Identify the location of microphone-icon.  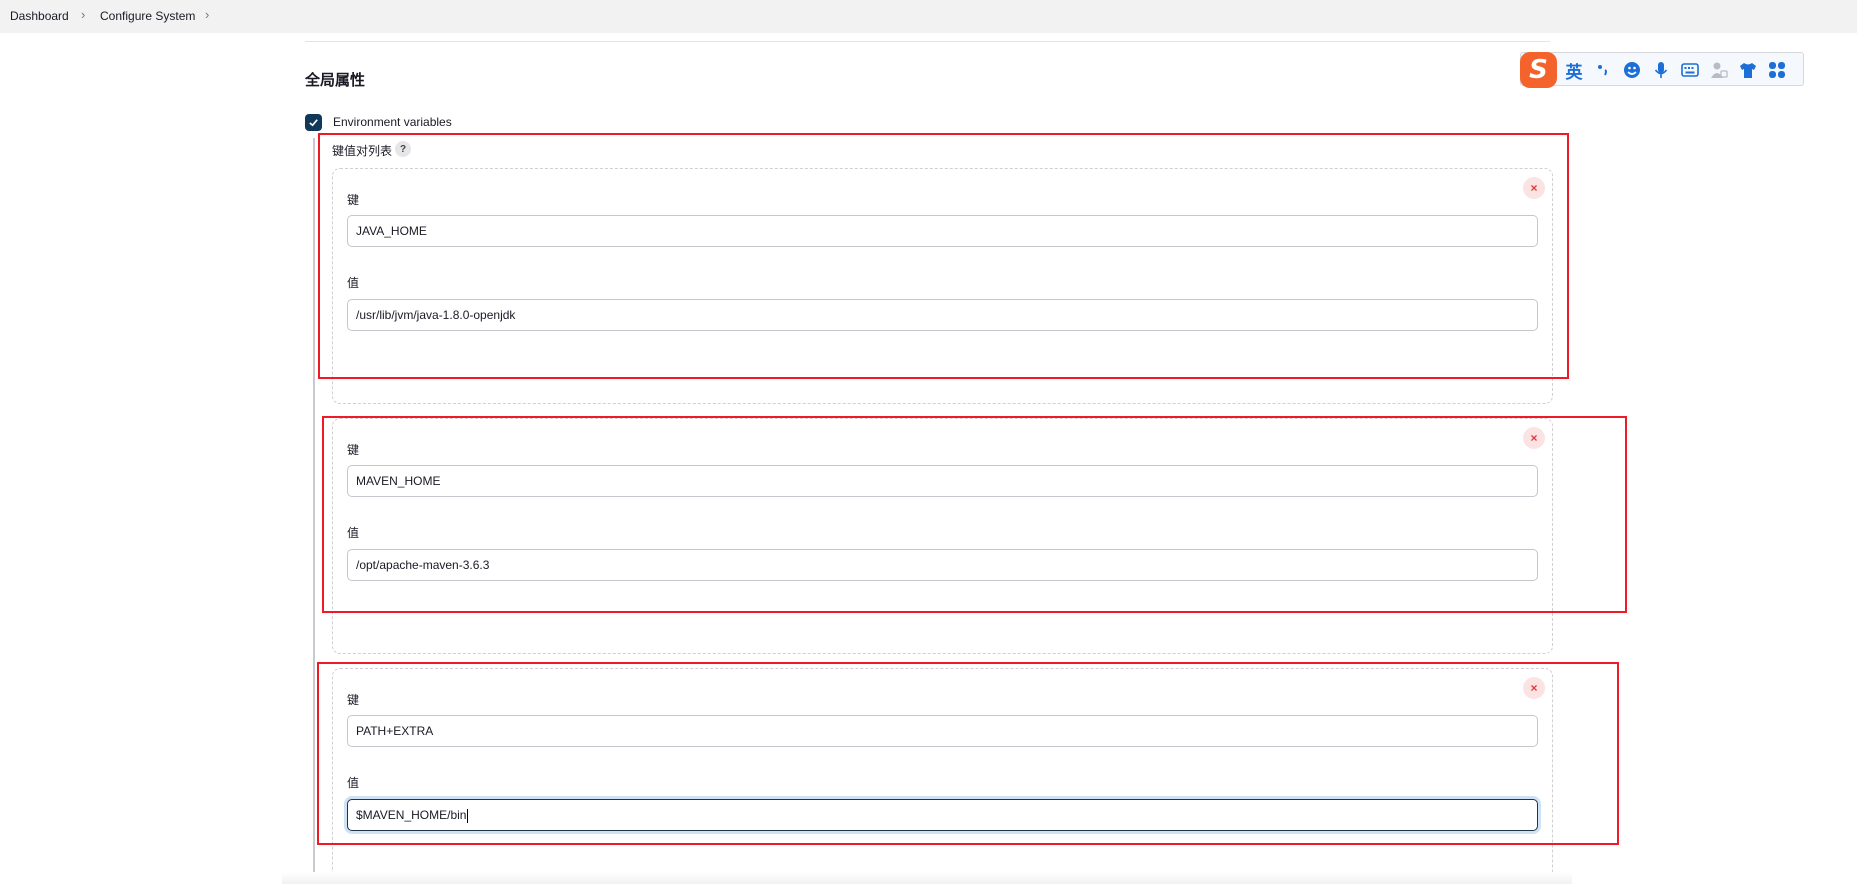
(1661, 70).